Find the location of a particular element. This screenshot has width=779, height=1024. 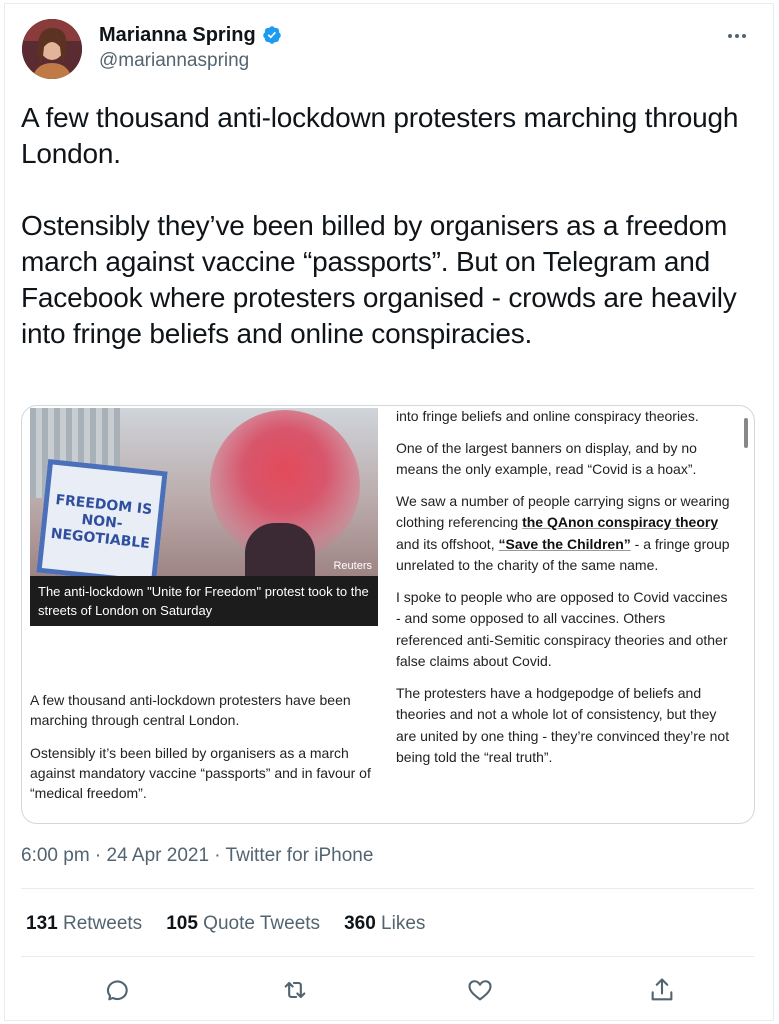

share-icon is located at coordinates (662, 989).